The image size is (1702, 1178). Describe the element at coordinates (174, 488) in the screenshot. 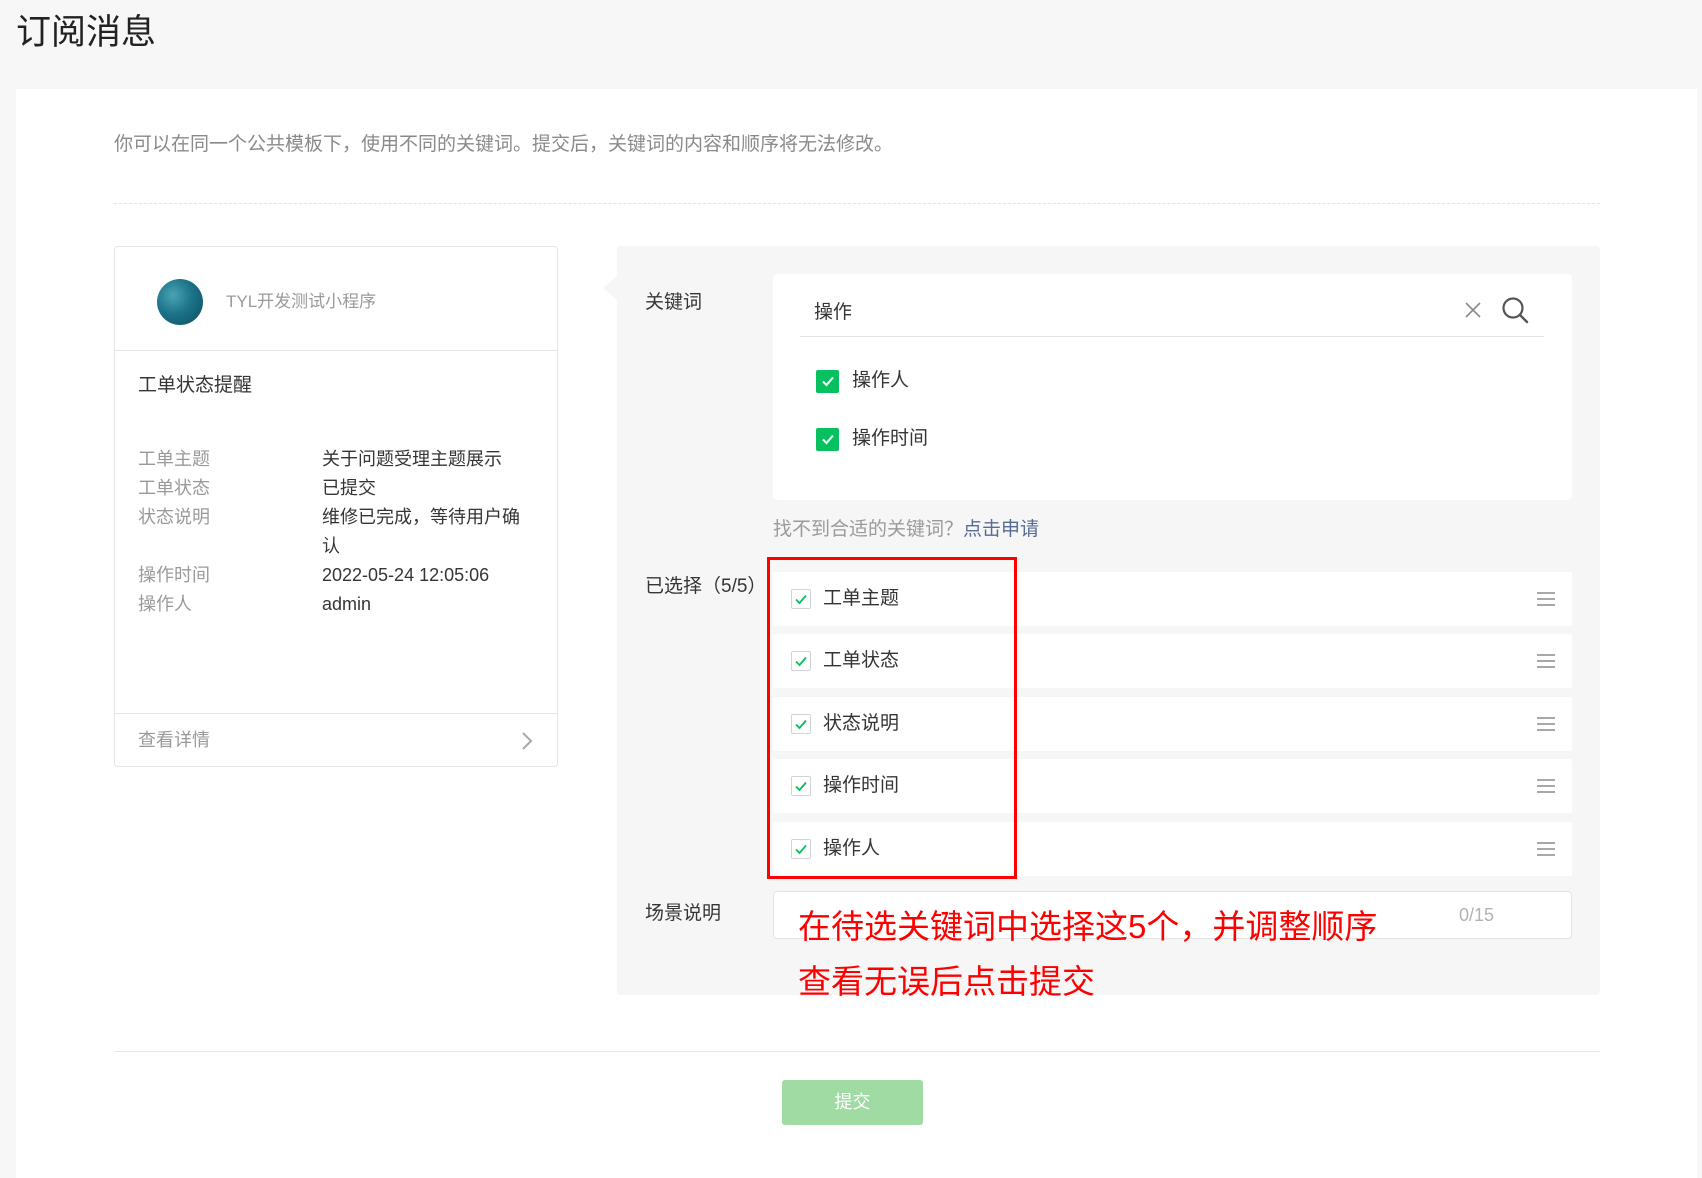

I see `field-label: 工单状态` at that location.